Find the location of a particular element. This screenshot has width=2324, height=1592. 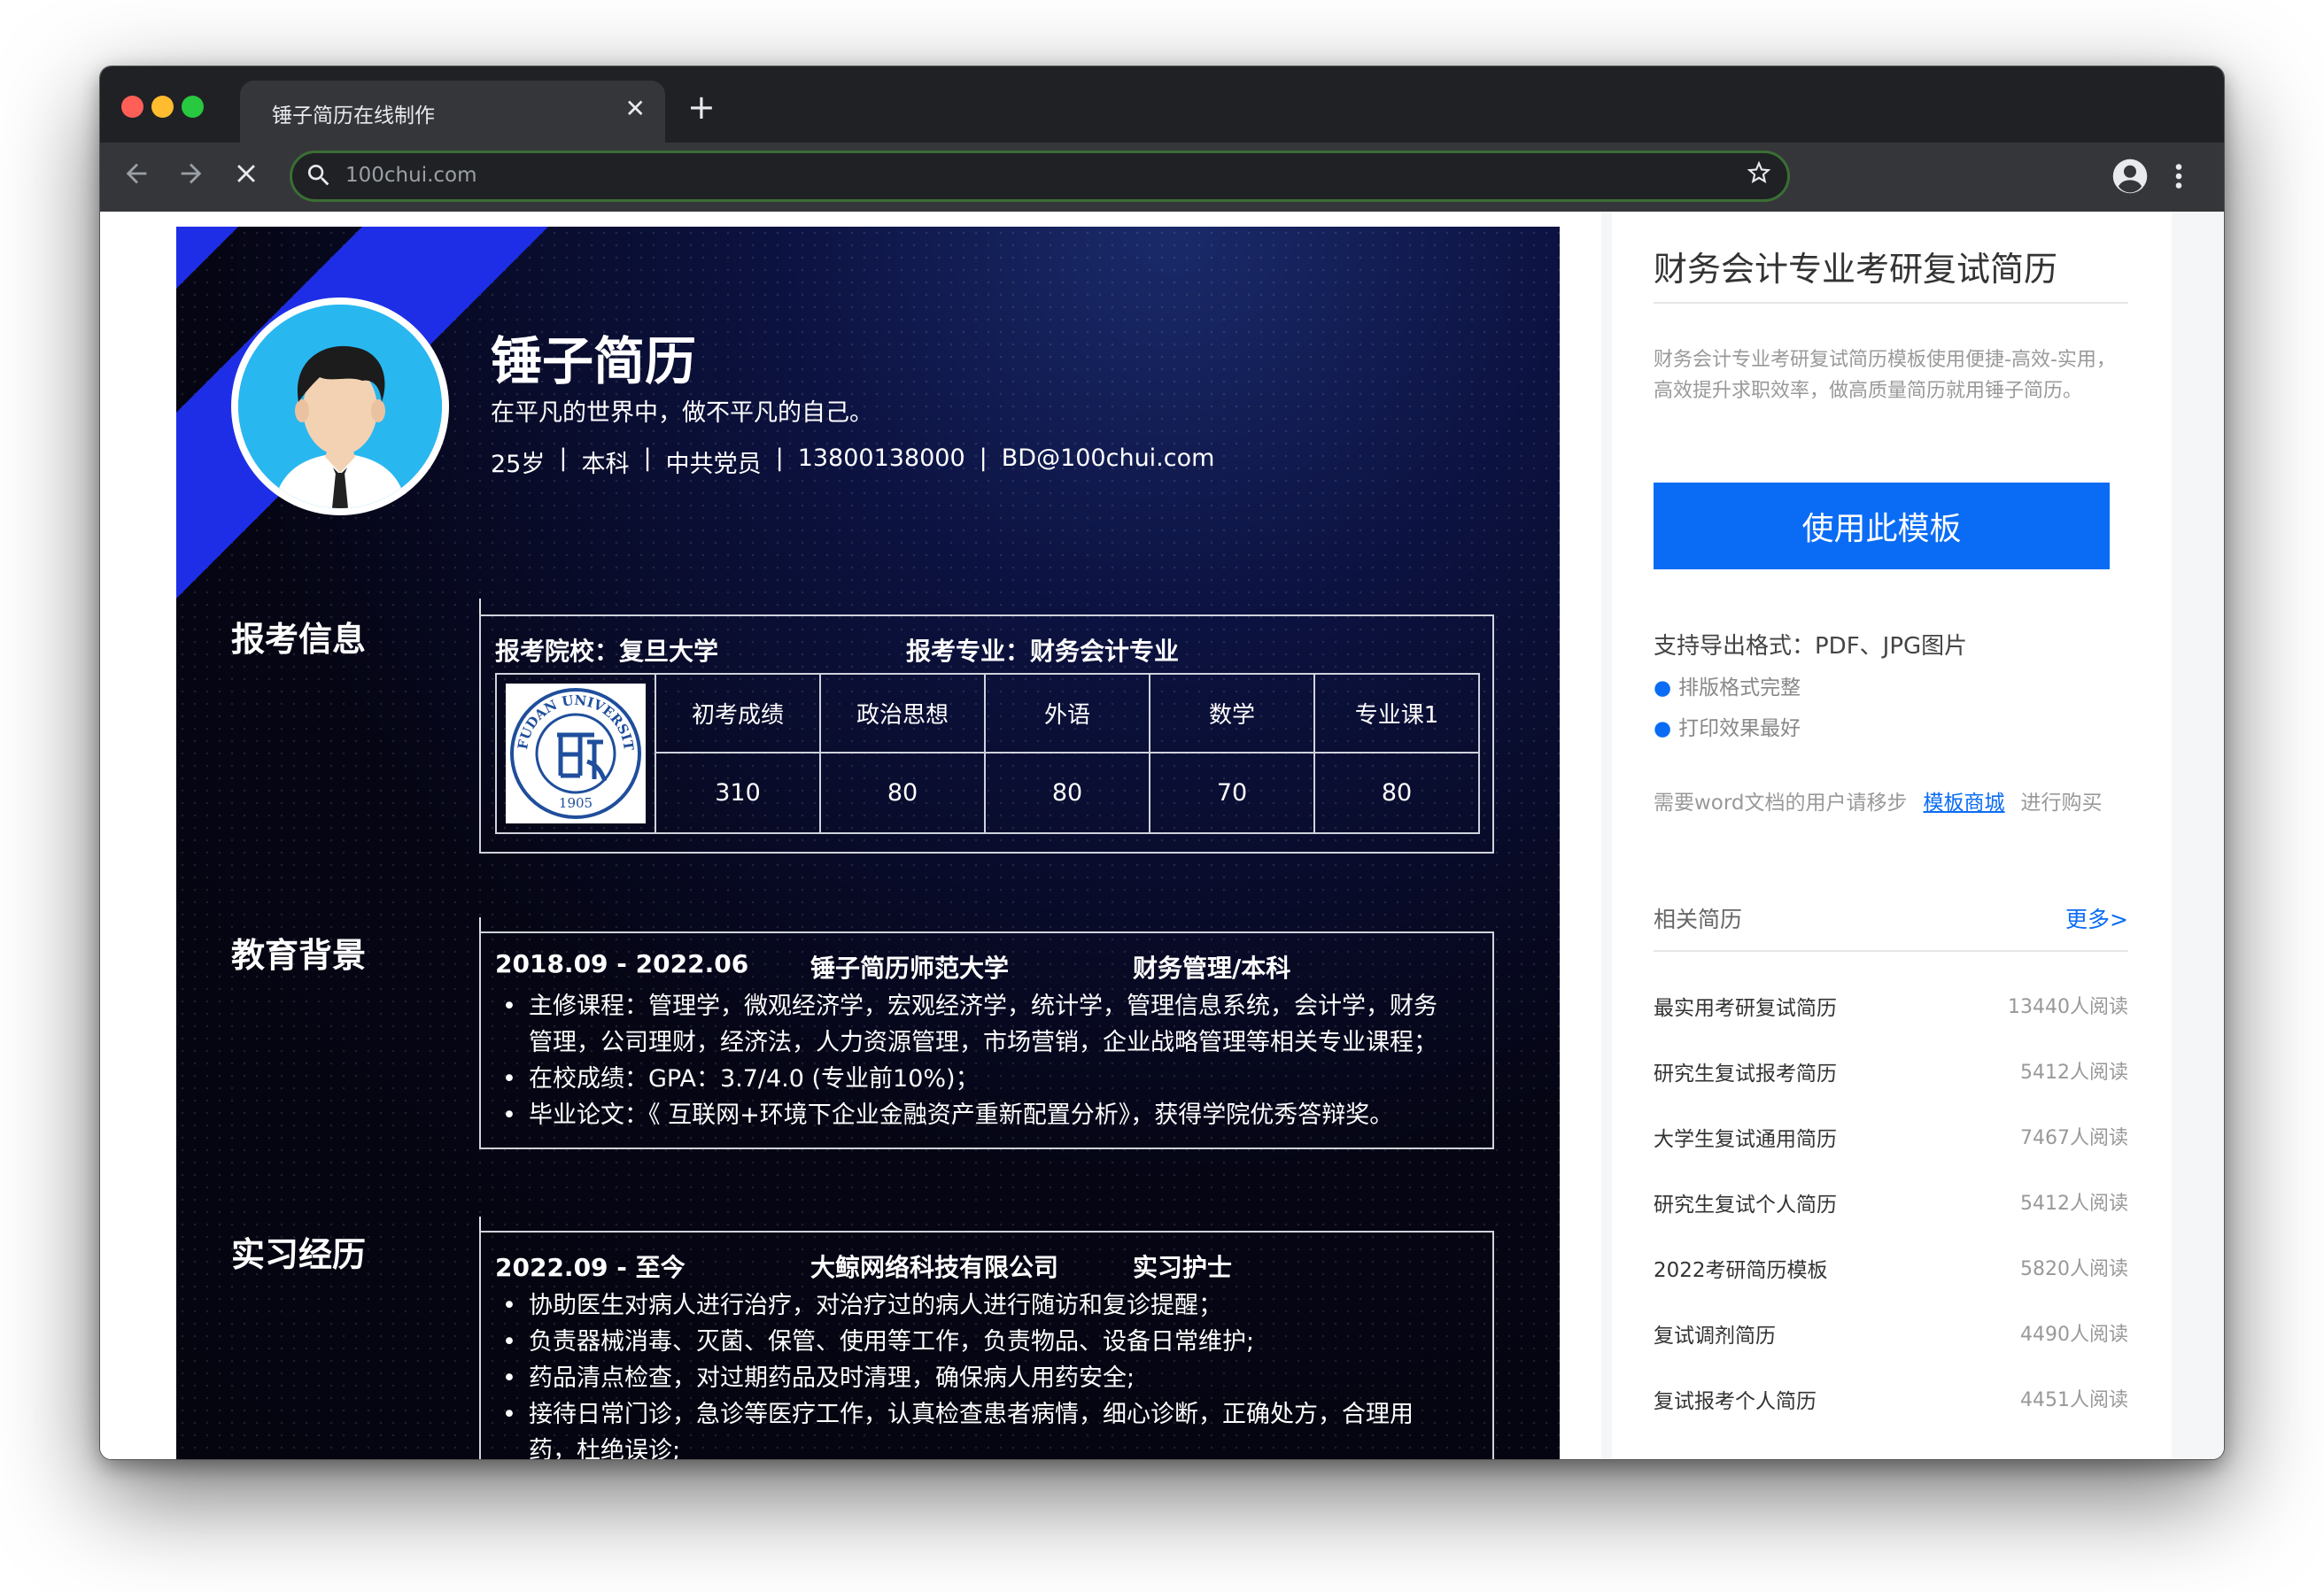

related-title: 相关简历 is located at coordinates (1698, 919).